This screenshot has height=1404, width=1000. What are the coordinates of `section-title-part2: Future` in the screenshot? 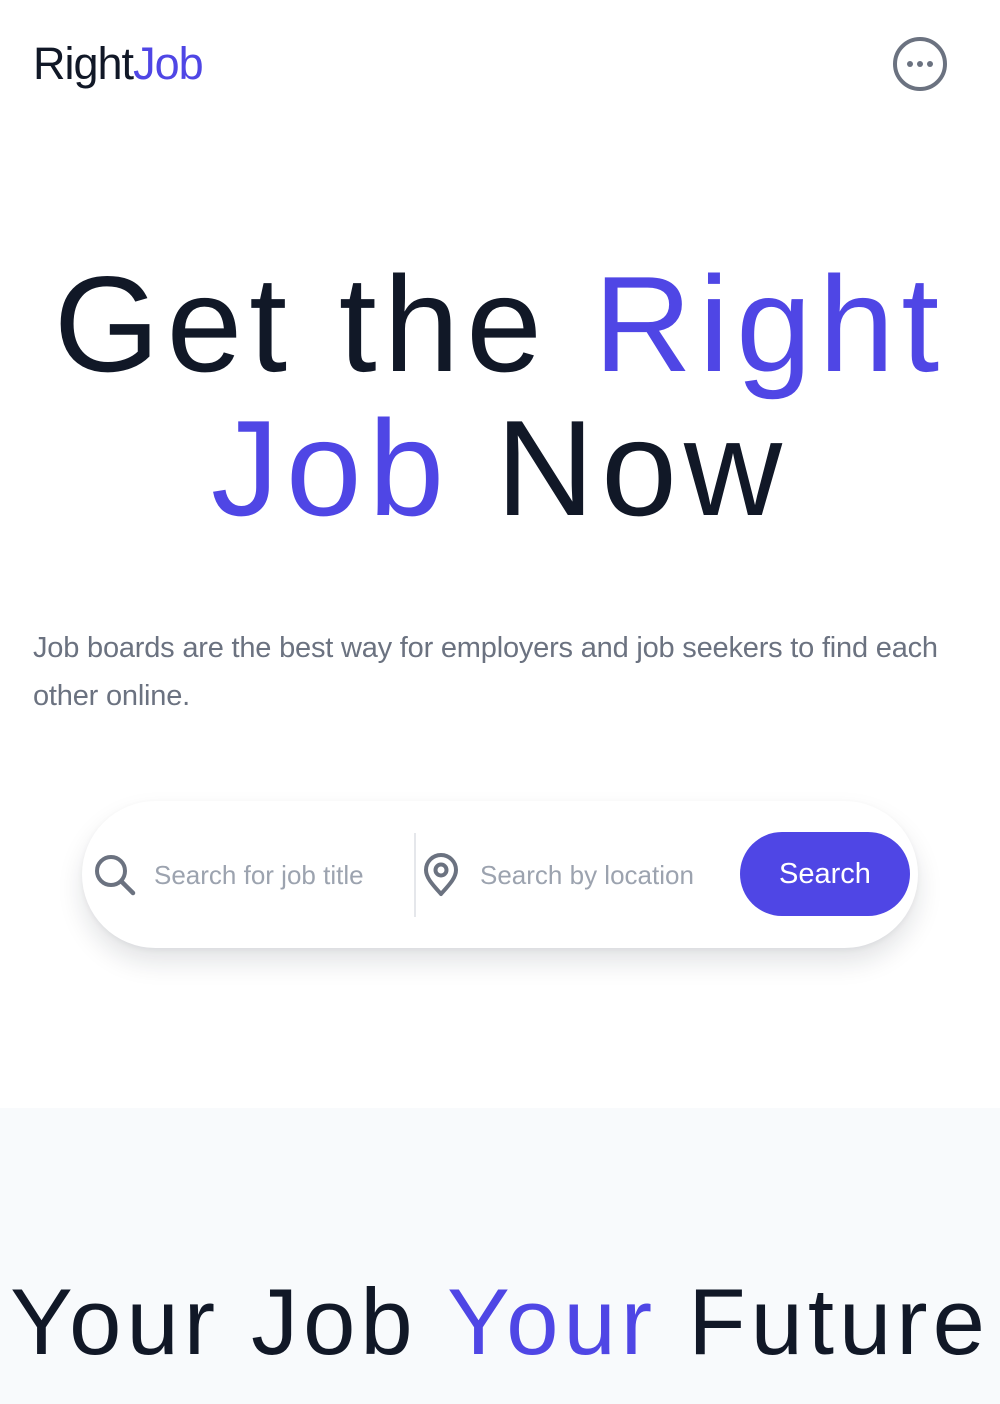 It's located at (823, 1321).